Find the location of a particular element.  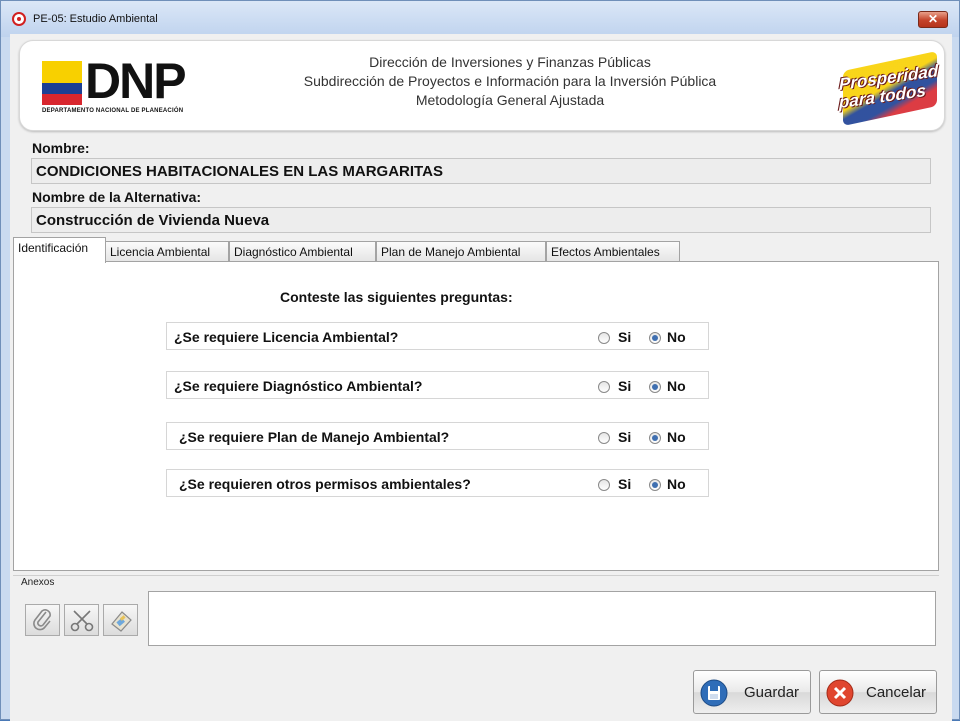

attach-button is located at coordinates (42, 620).